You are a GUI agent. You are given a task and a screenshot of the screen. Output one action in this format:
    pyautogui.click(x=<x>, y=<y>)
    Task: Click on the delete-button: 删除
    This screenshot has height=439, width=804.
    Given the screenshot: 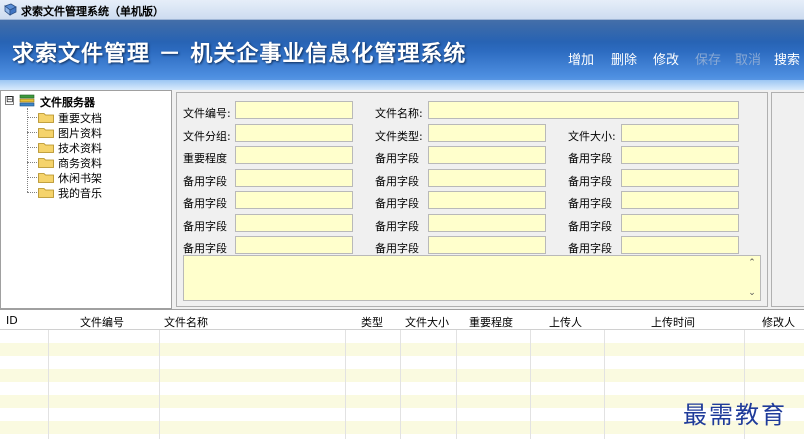 What is the action you would take?
    pyautogui.click(x=624, y=58)
    